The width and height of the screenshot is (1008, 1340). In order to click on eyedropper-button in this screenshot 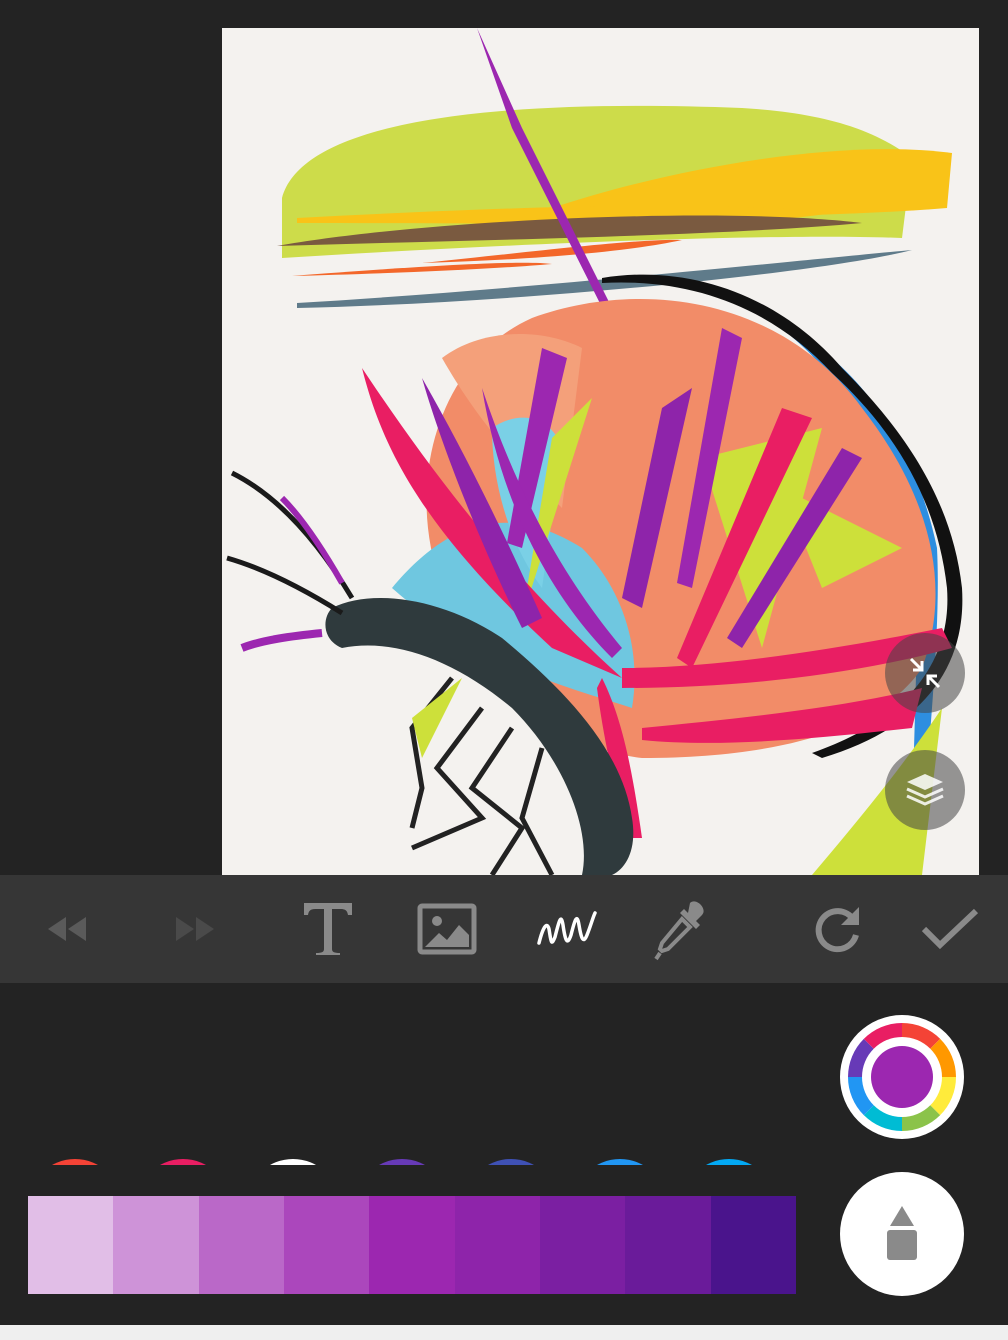, I will do `click(682, 929)`.